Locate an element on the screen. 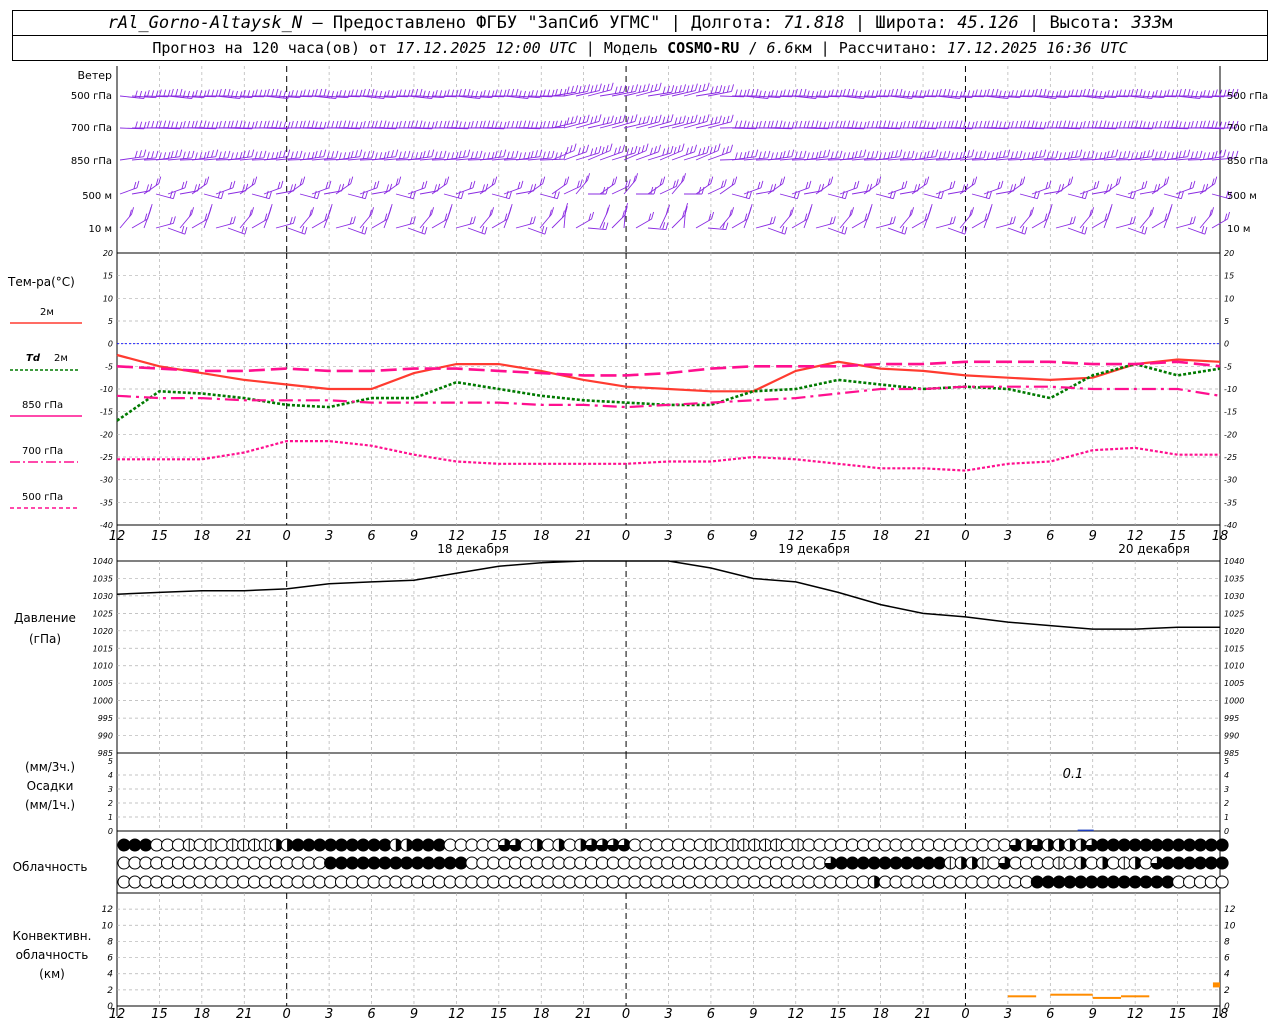  press-tick-right: 1010 is located at coordinates (1234, 666).